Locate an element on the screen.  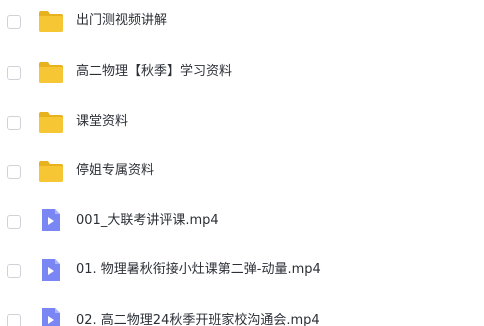
list-item-video: 01. 物理暑秋衔接小灶课第二弹-动量.mp4 is located at coordinates (242, 270).